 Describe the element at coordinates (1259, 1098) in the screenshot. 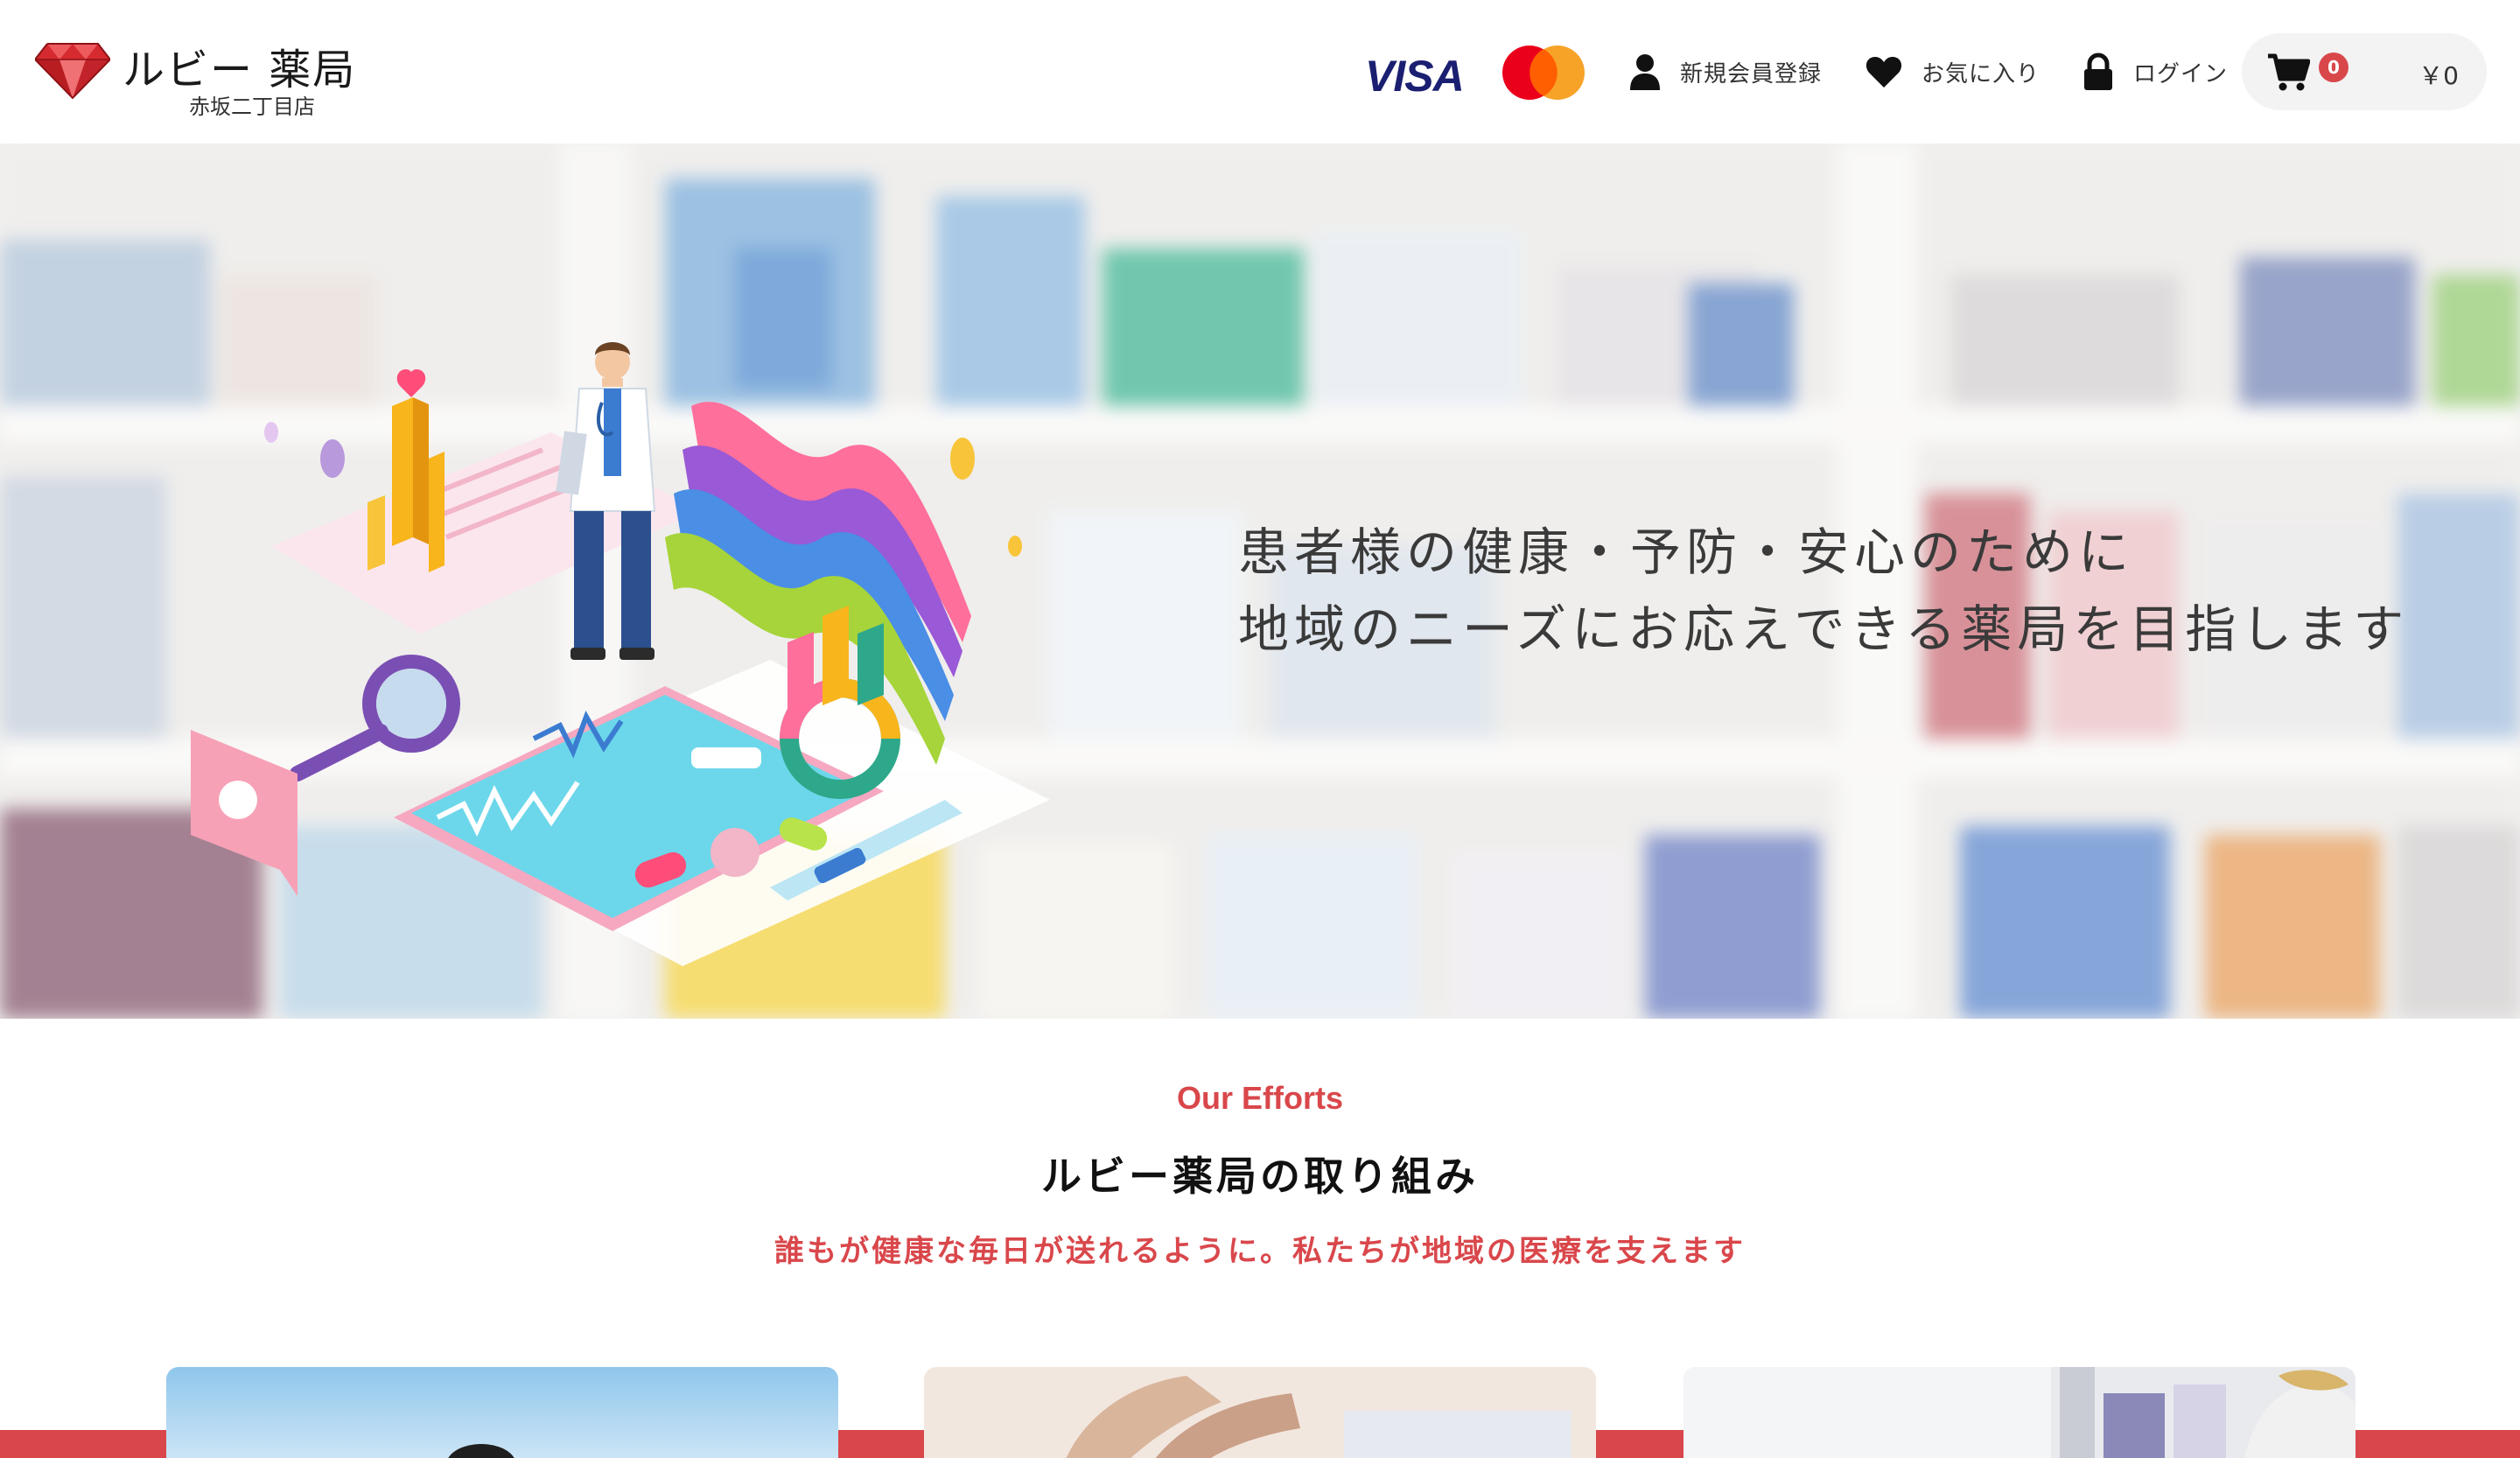

I see `section-eyebrow: Our Efforts` at that location.